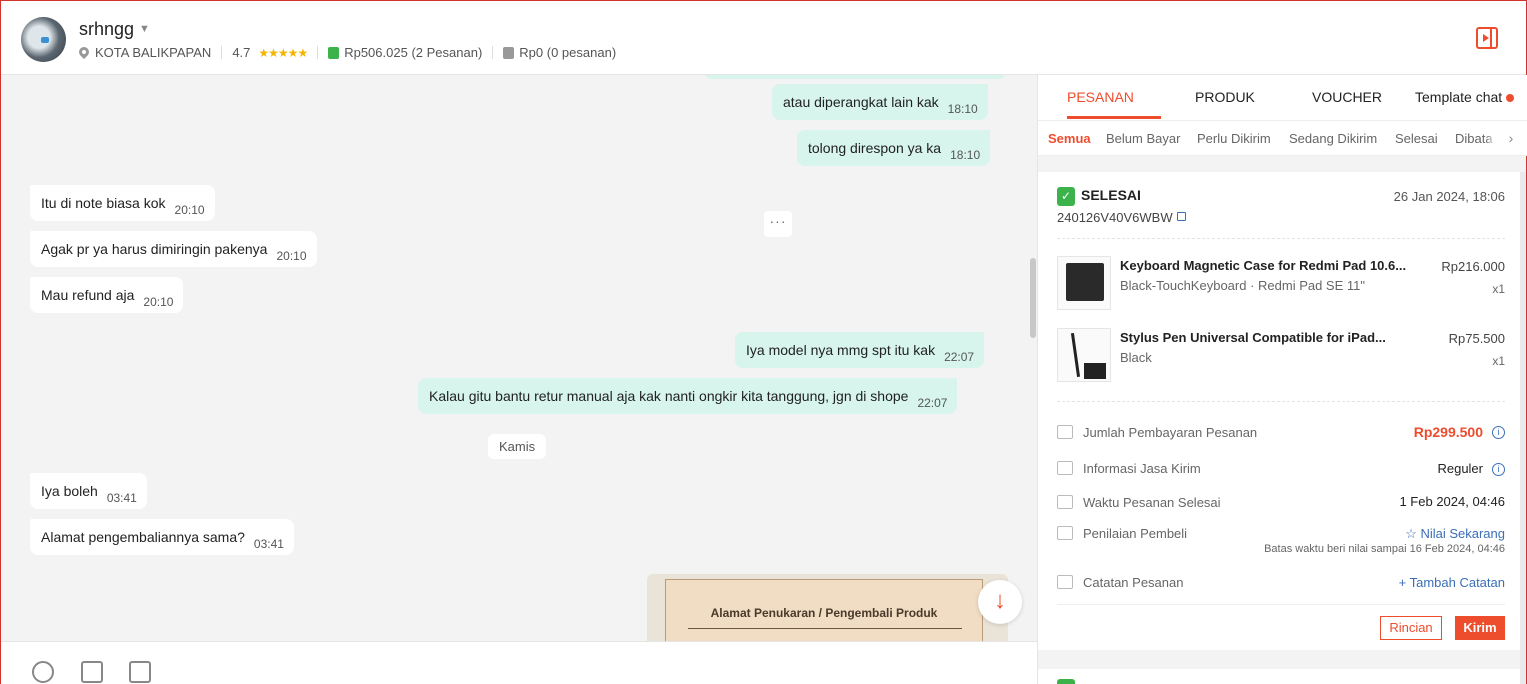 The image size is (1527, 684). What do you see at coordinates (334, 52) in the screenshot?
I see `paid-orders-icon` at bounding box center [334, 52].